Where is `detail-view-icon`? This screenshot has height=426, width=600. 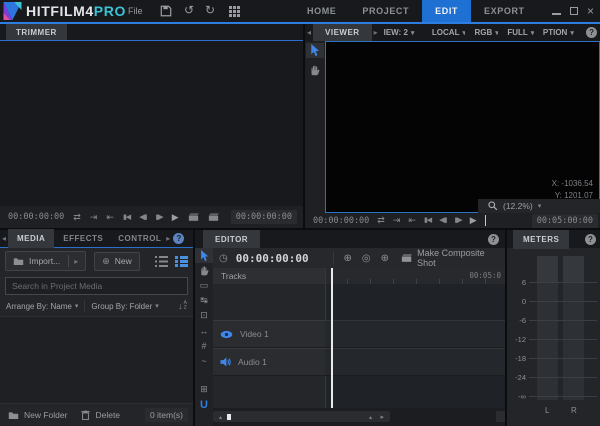
detail-view-icon is located at coordinates (181, 261).